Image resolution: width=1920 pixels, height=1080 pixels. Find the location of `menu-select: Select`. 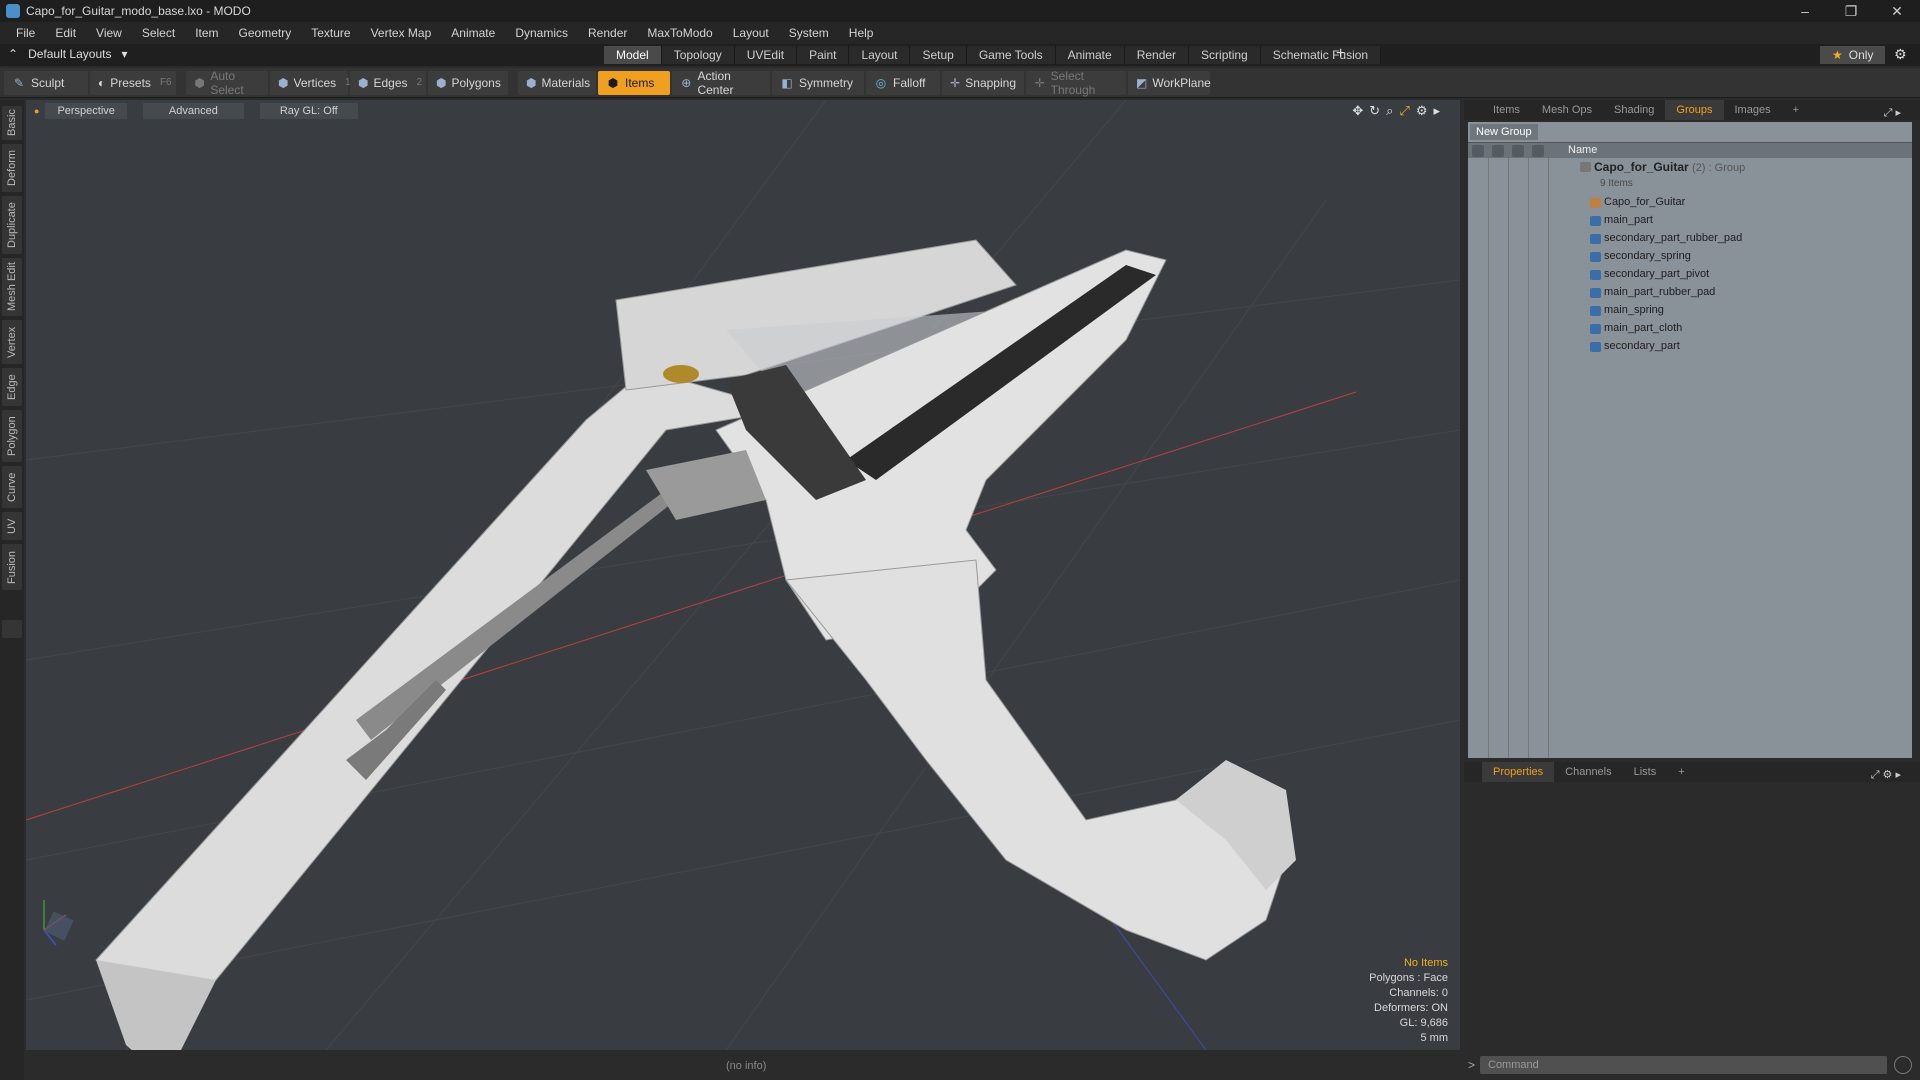

menu-select: Select is located at coordinates (158, 33).